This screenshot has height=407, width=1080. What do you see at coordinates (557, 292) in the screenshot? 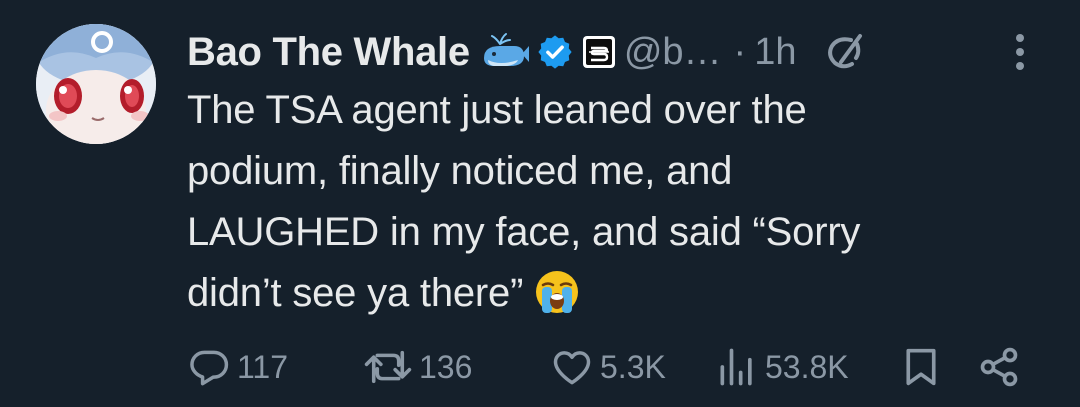
I see `loudly-crying-face-emoji-icon` at bounding box center [557, 292].